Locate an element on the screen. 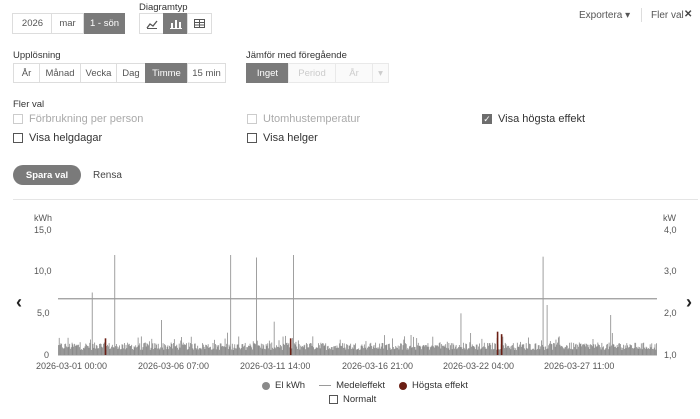  legend-mean: Medeleffekt is located at coordinates (360, 385).